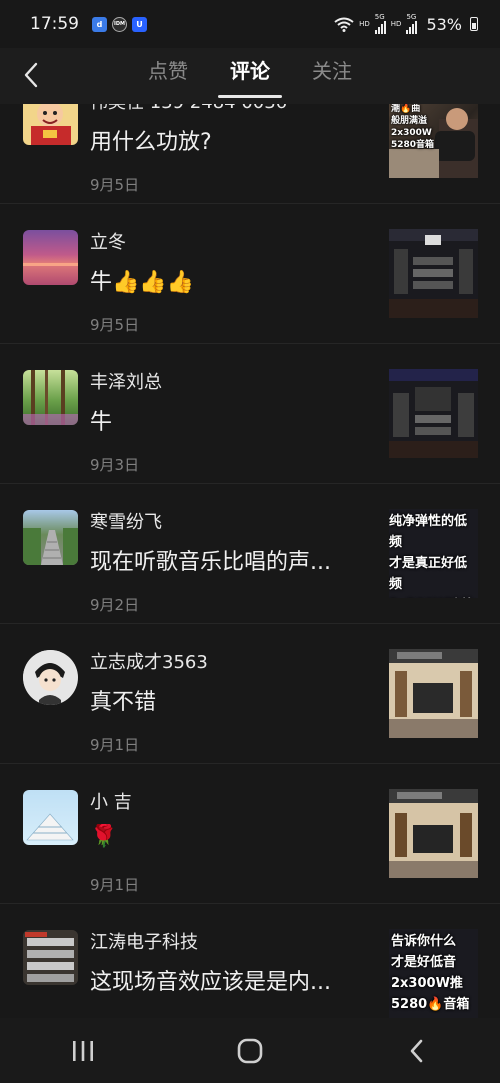 The image size is (500, 1083). I want to click on signal-bars-2-icon, so click(412, 27).